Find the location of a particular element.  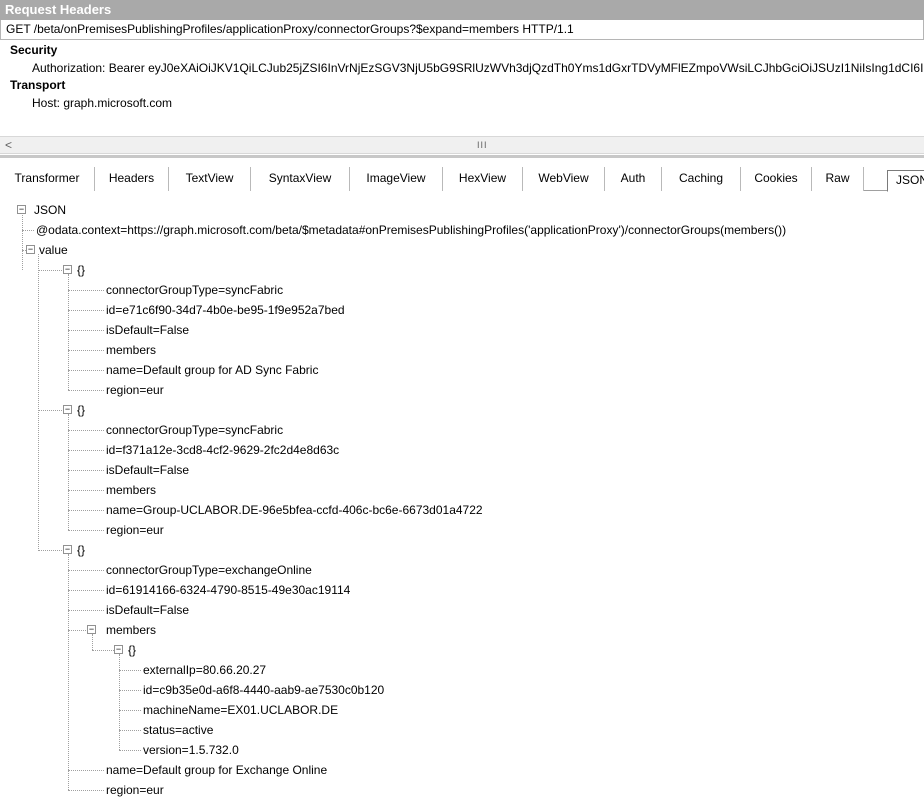

tree-node-property: externalIp=80.66.20.27 is located at coordinates (203, 670).